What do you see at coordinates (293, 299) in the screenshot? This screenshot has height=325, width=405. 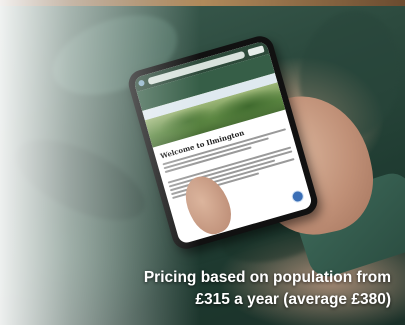 I see `caption-line-2: £315 a year (average £380)` at bounding box center [293, 299].